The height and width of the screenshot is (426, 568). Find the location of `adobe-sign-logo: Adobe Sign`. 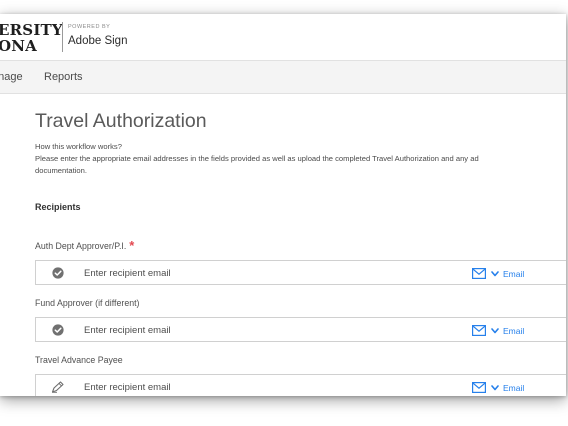

adobe-sign-logo: Adobe Sign is located at coordinates (98, 41).